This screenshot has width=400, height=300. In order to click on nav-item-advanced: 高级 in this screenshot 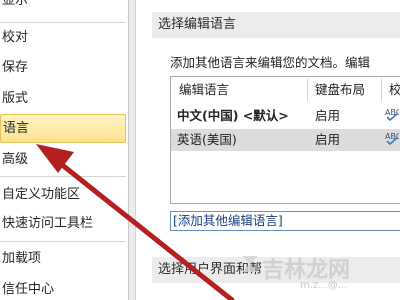, I will do `click(63, 159)`.